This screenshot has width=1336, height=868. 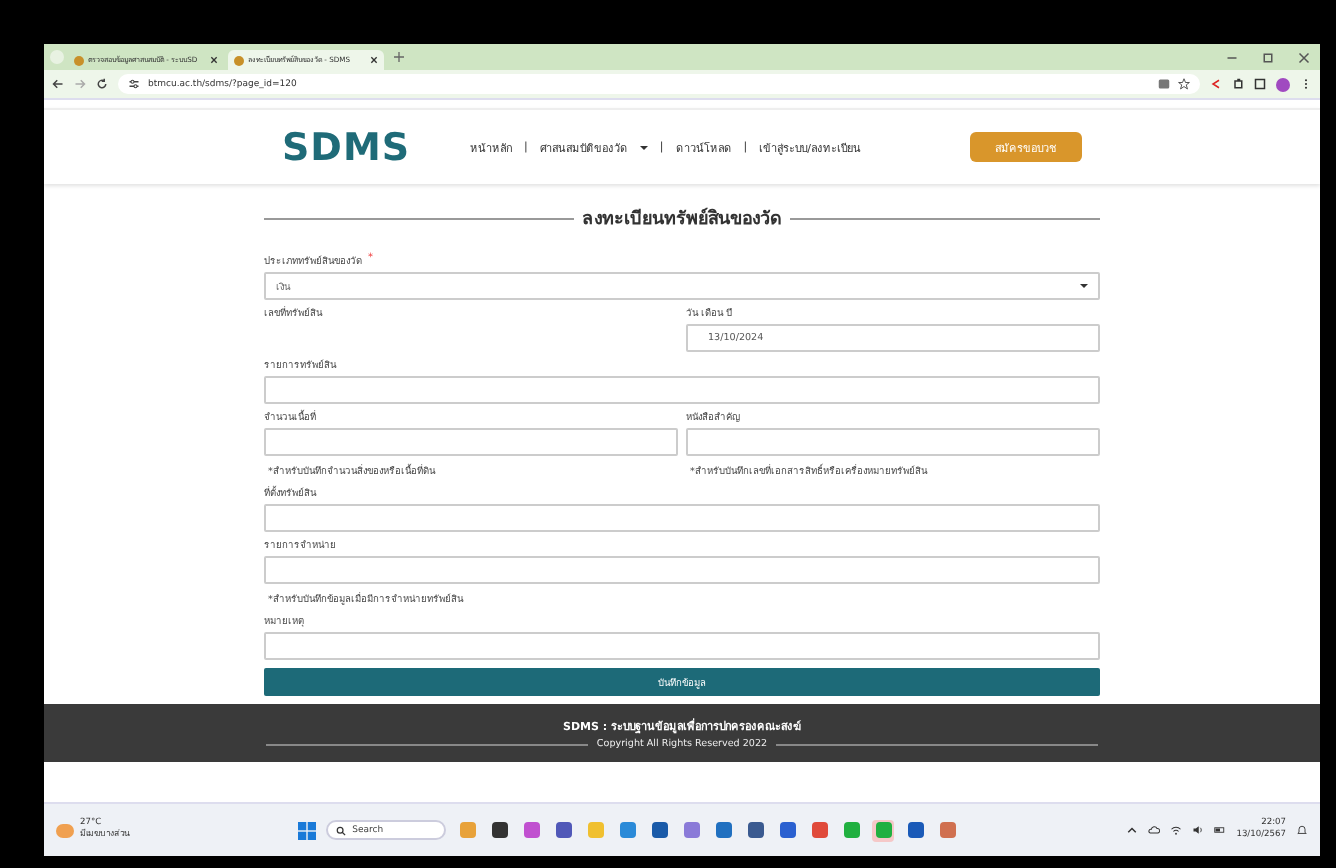 What do you see at coordinates (307, 830) in the screenshot?
I see `windows-start-icon` at bounding box center [307, 830].